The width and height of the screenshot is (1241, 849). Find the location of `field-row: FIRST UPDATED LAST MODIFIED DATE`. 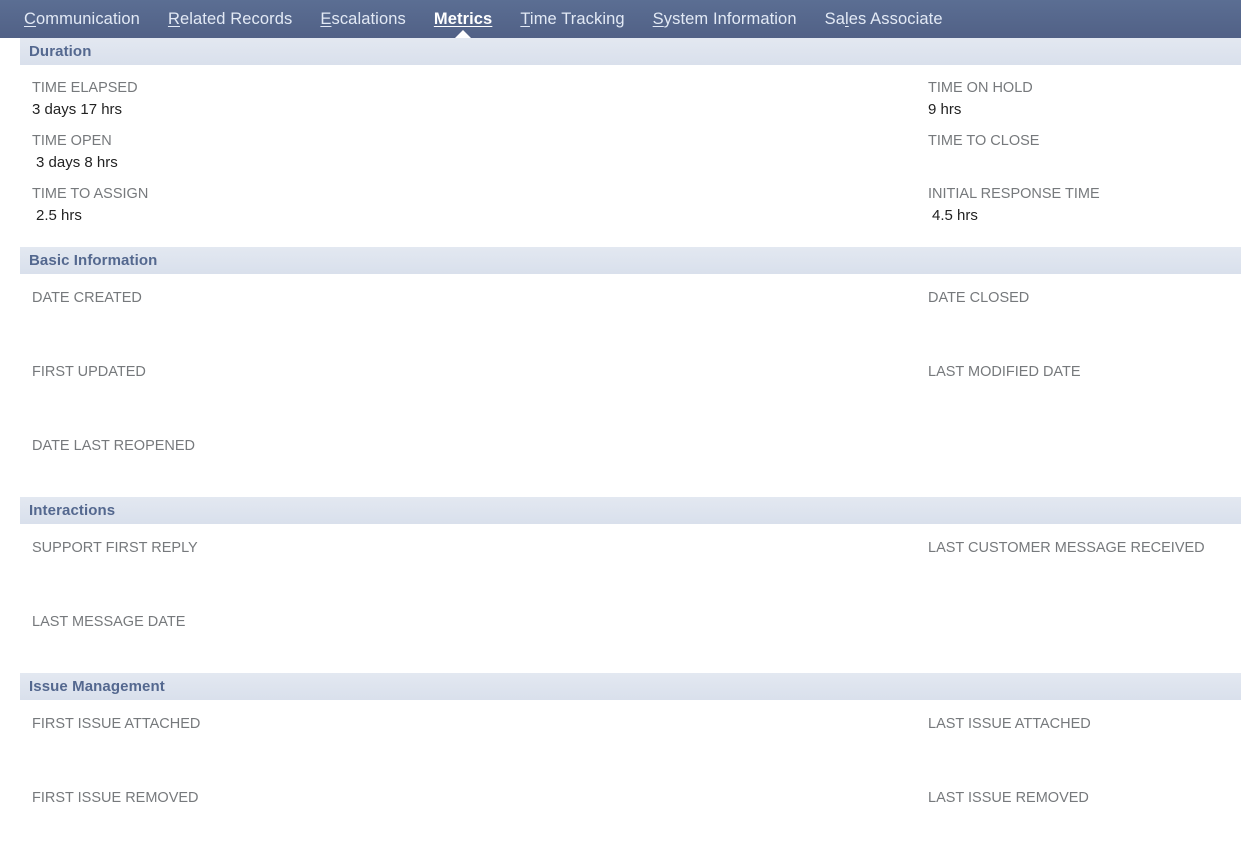

field-row: FIRST UPDATED LAST MODIFIED DATE is located at coordinates (620, 383).